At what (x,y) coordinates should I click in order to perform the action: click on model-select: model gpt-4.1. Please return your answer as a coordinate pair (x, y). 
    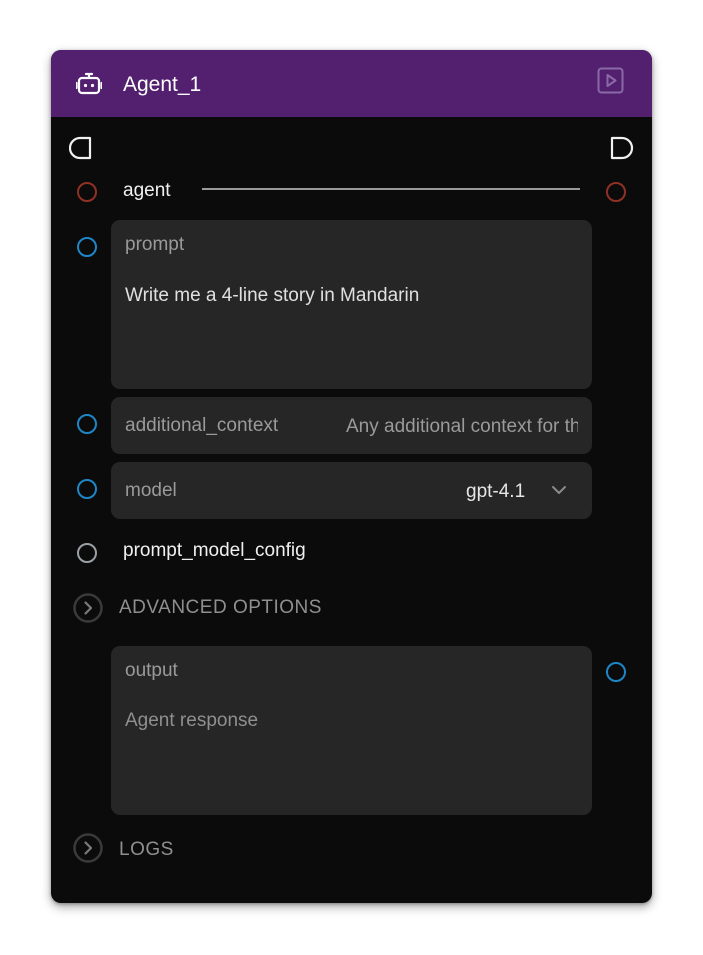
    Looking at the image, I should click on (351, 490).